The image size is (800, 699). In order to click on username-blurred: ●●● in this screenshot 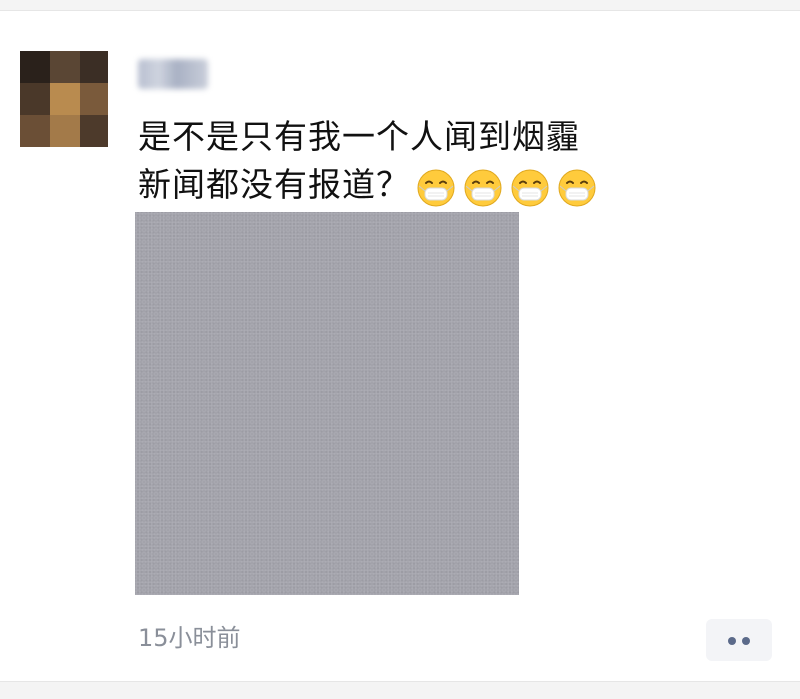, I will do `click(173, 74)`.